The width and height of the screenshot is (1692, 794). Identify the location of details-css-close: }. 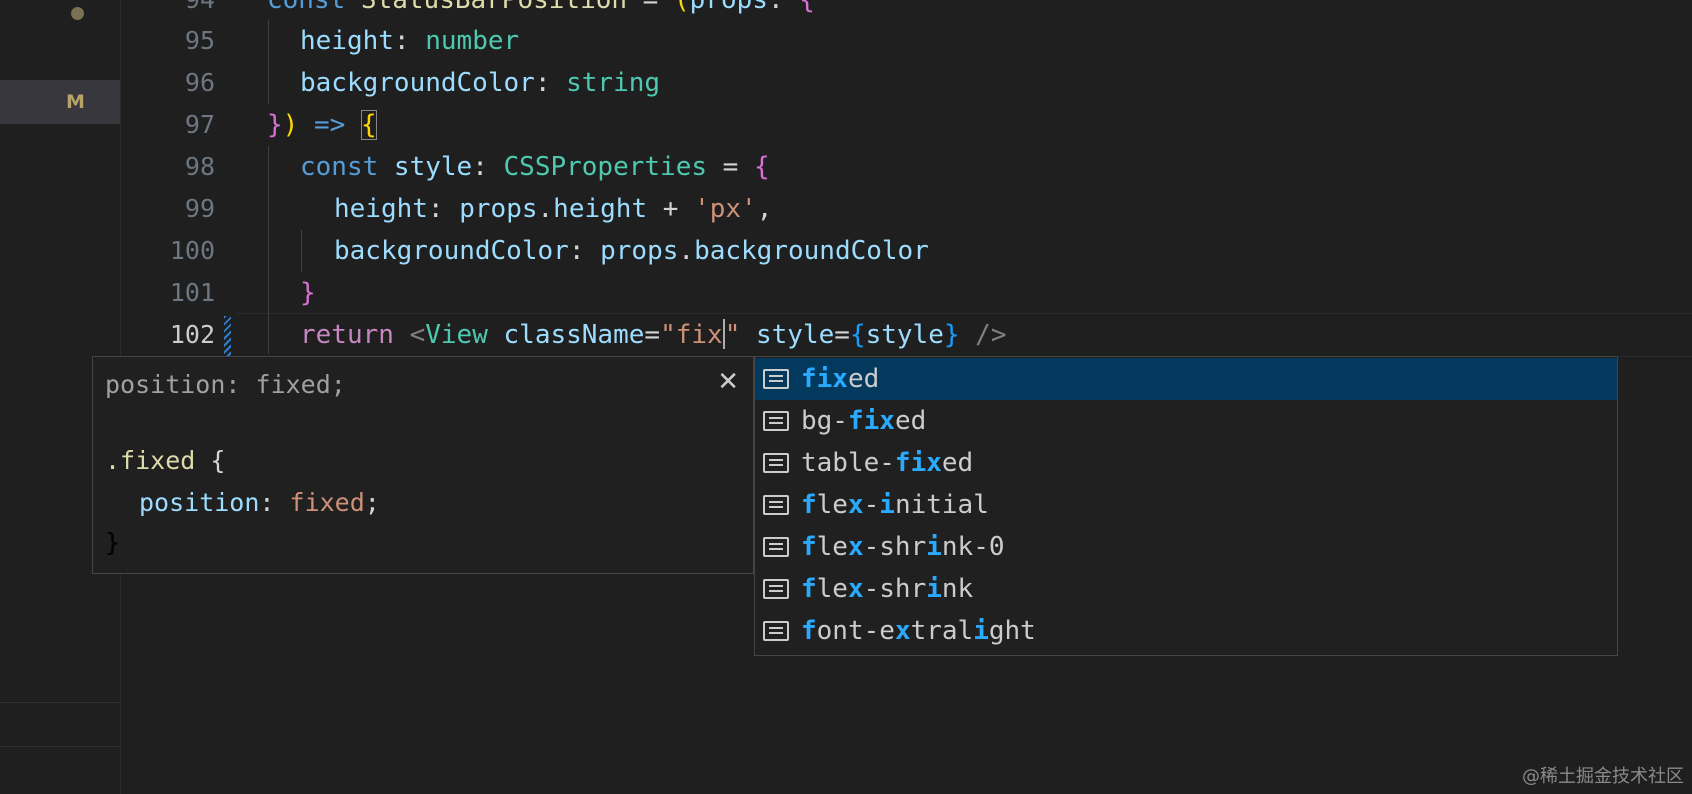
(113, 542).